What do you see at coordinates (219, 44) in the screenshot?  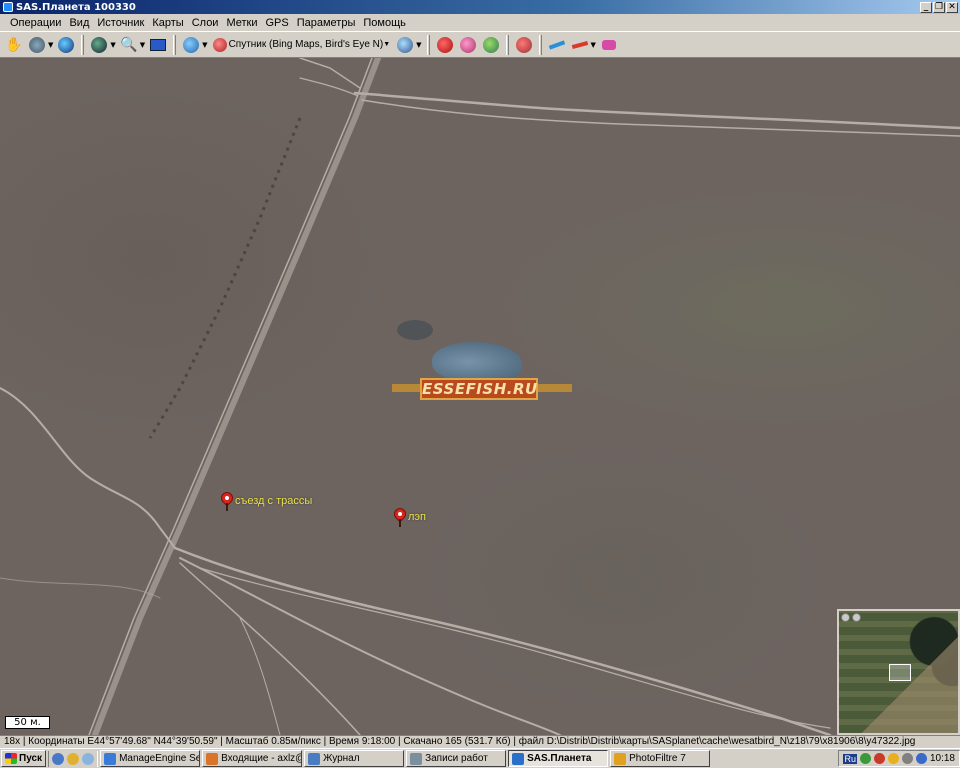 I see `satellite-globe-icon` at bounding box center [219, 44].